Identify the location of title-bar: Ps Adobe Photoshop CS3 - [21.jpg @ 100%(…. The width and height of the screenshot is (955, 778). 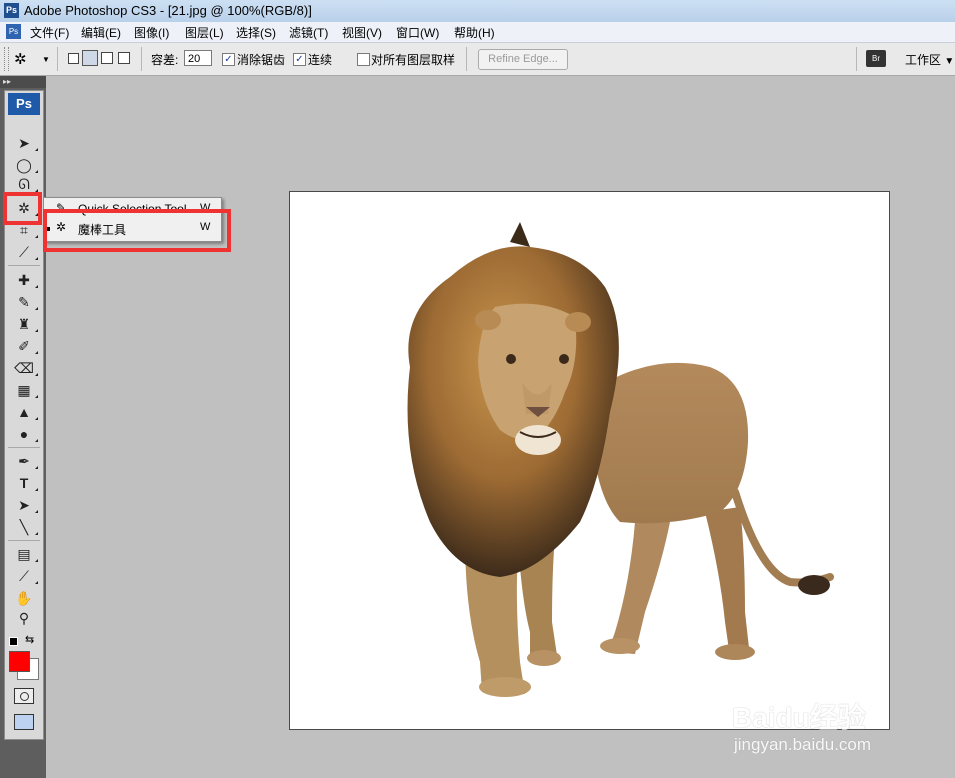
(477, 11).